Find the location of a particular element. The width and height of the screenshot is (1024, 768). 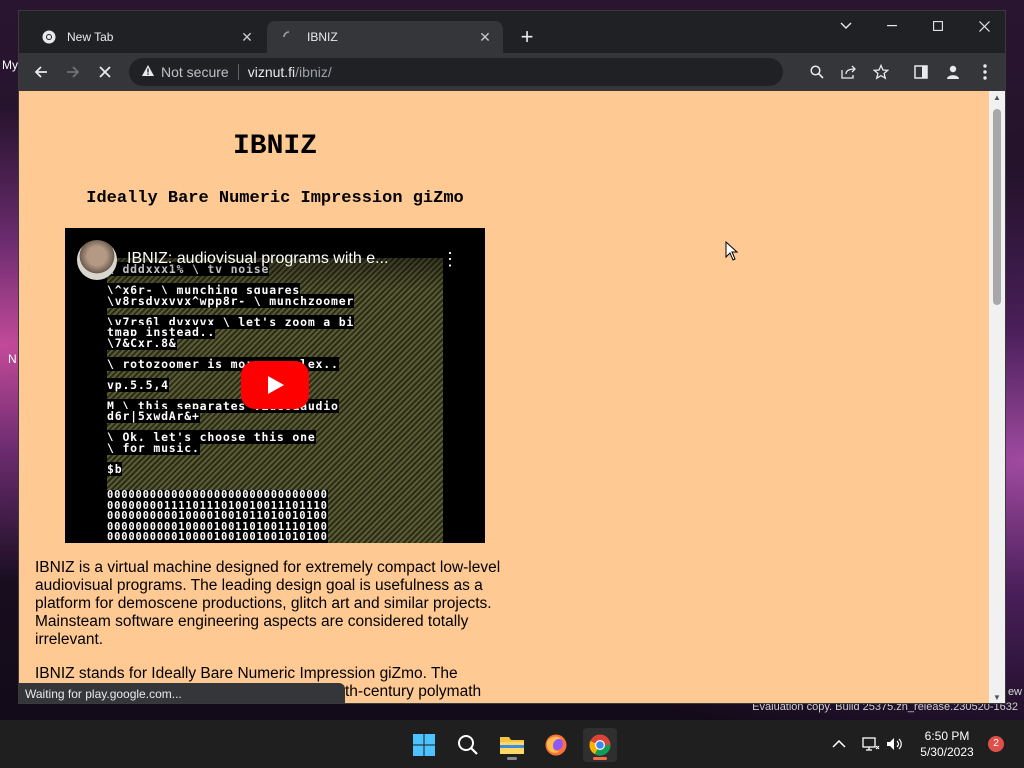

show-hidden-icons-button is located at coordinates (839, 744).